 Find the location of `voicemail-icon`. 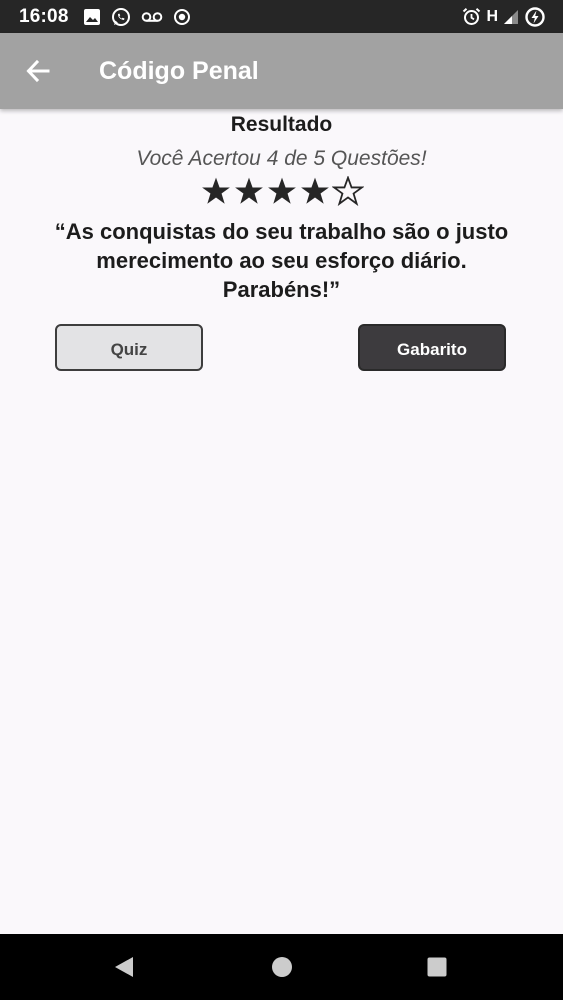

voicemail-icon is located at coordinates (152, 17).